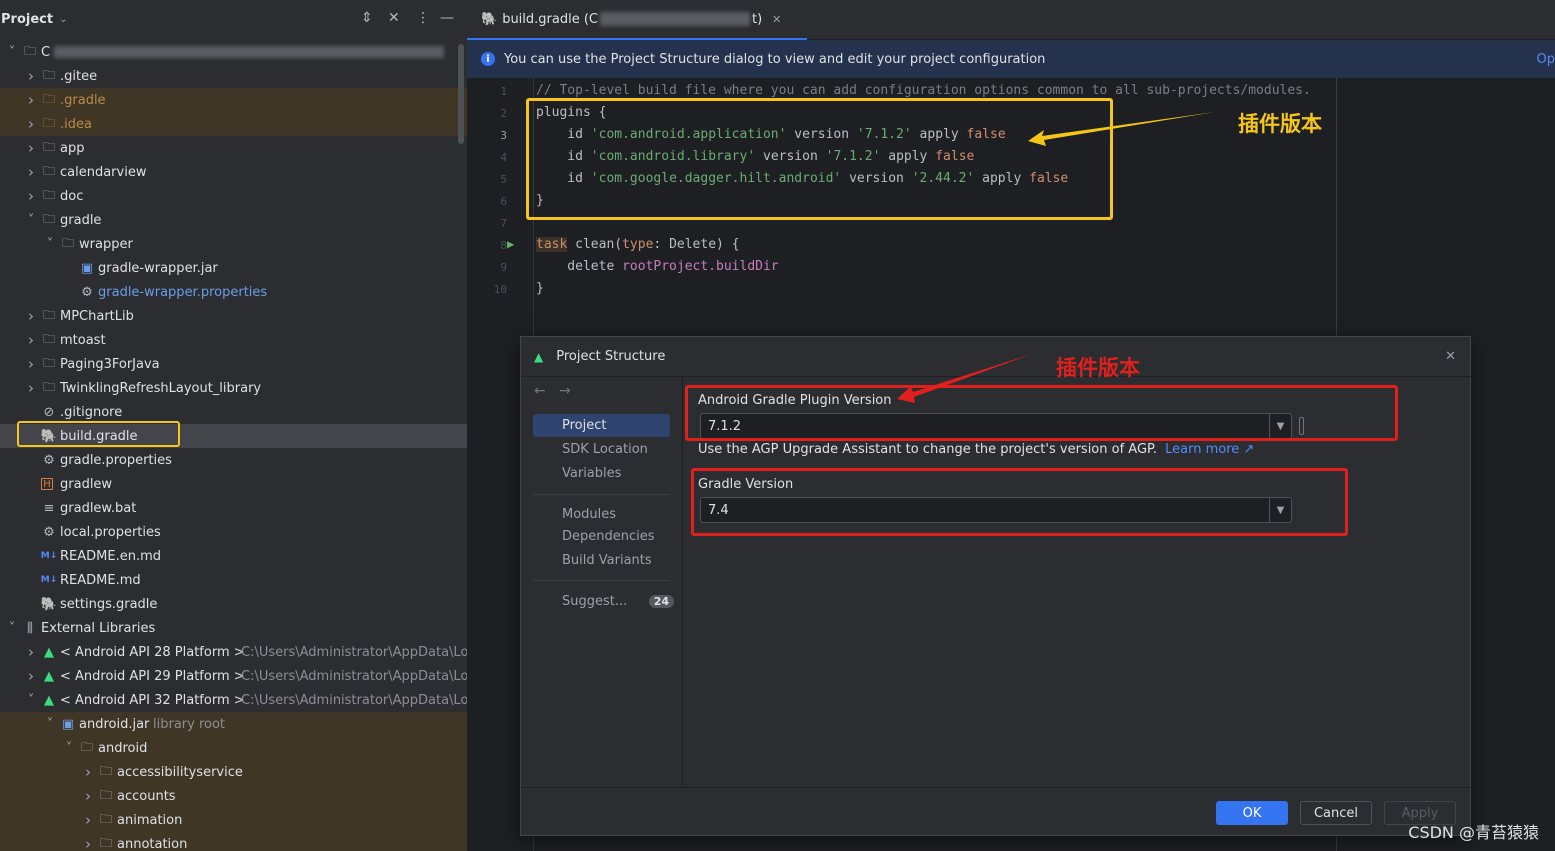 The image size is (1555, 851). Describe the element at coordinates (233, 268) in the screenshot. I see `tree-row: ▣ gradle-wrapper.jar` at that location.